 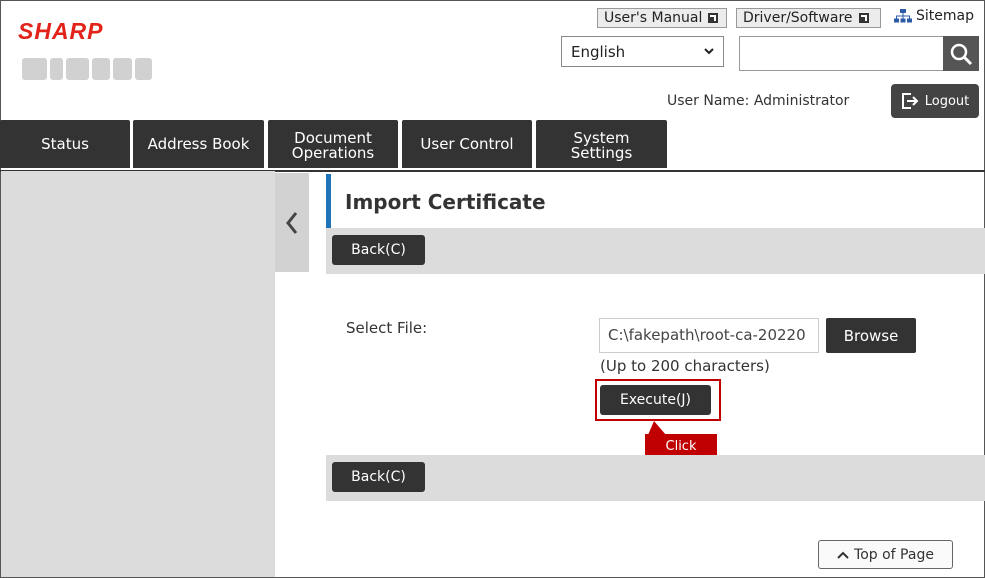 I want to click on search-input, so click(x=841, y=53).